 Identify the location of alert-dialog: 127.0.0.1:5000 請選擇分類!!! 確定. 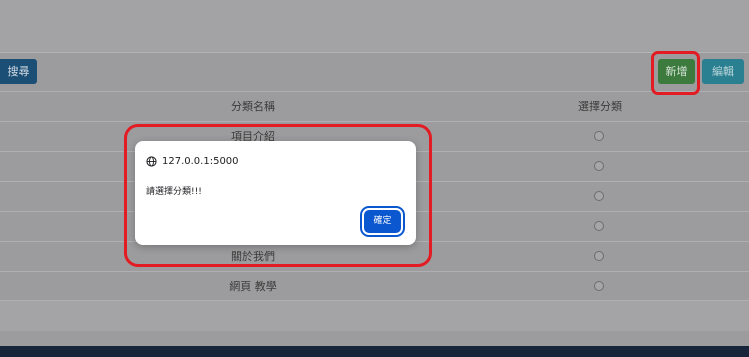
(275, 193).